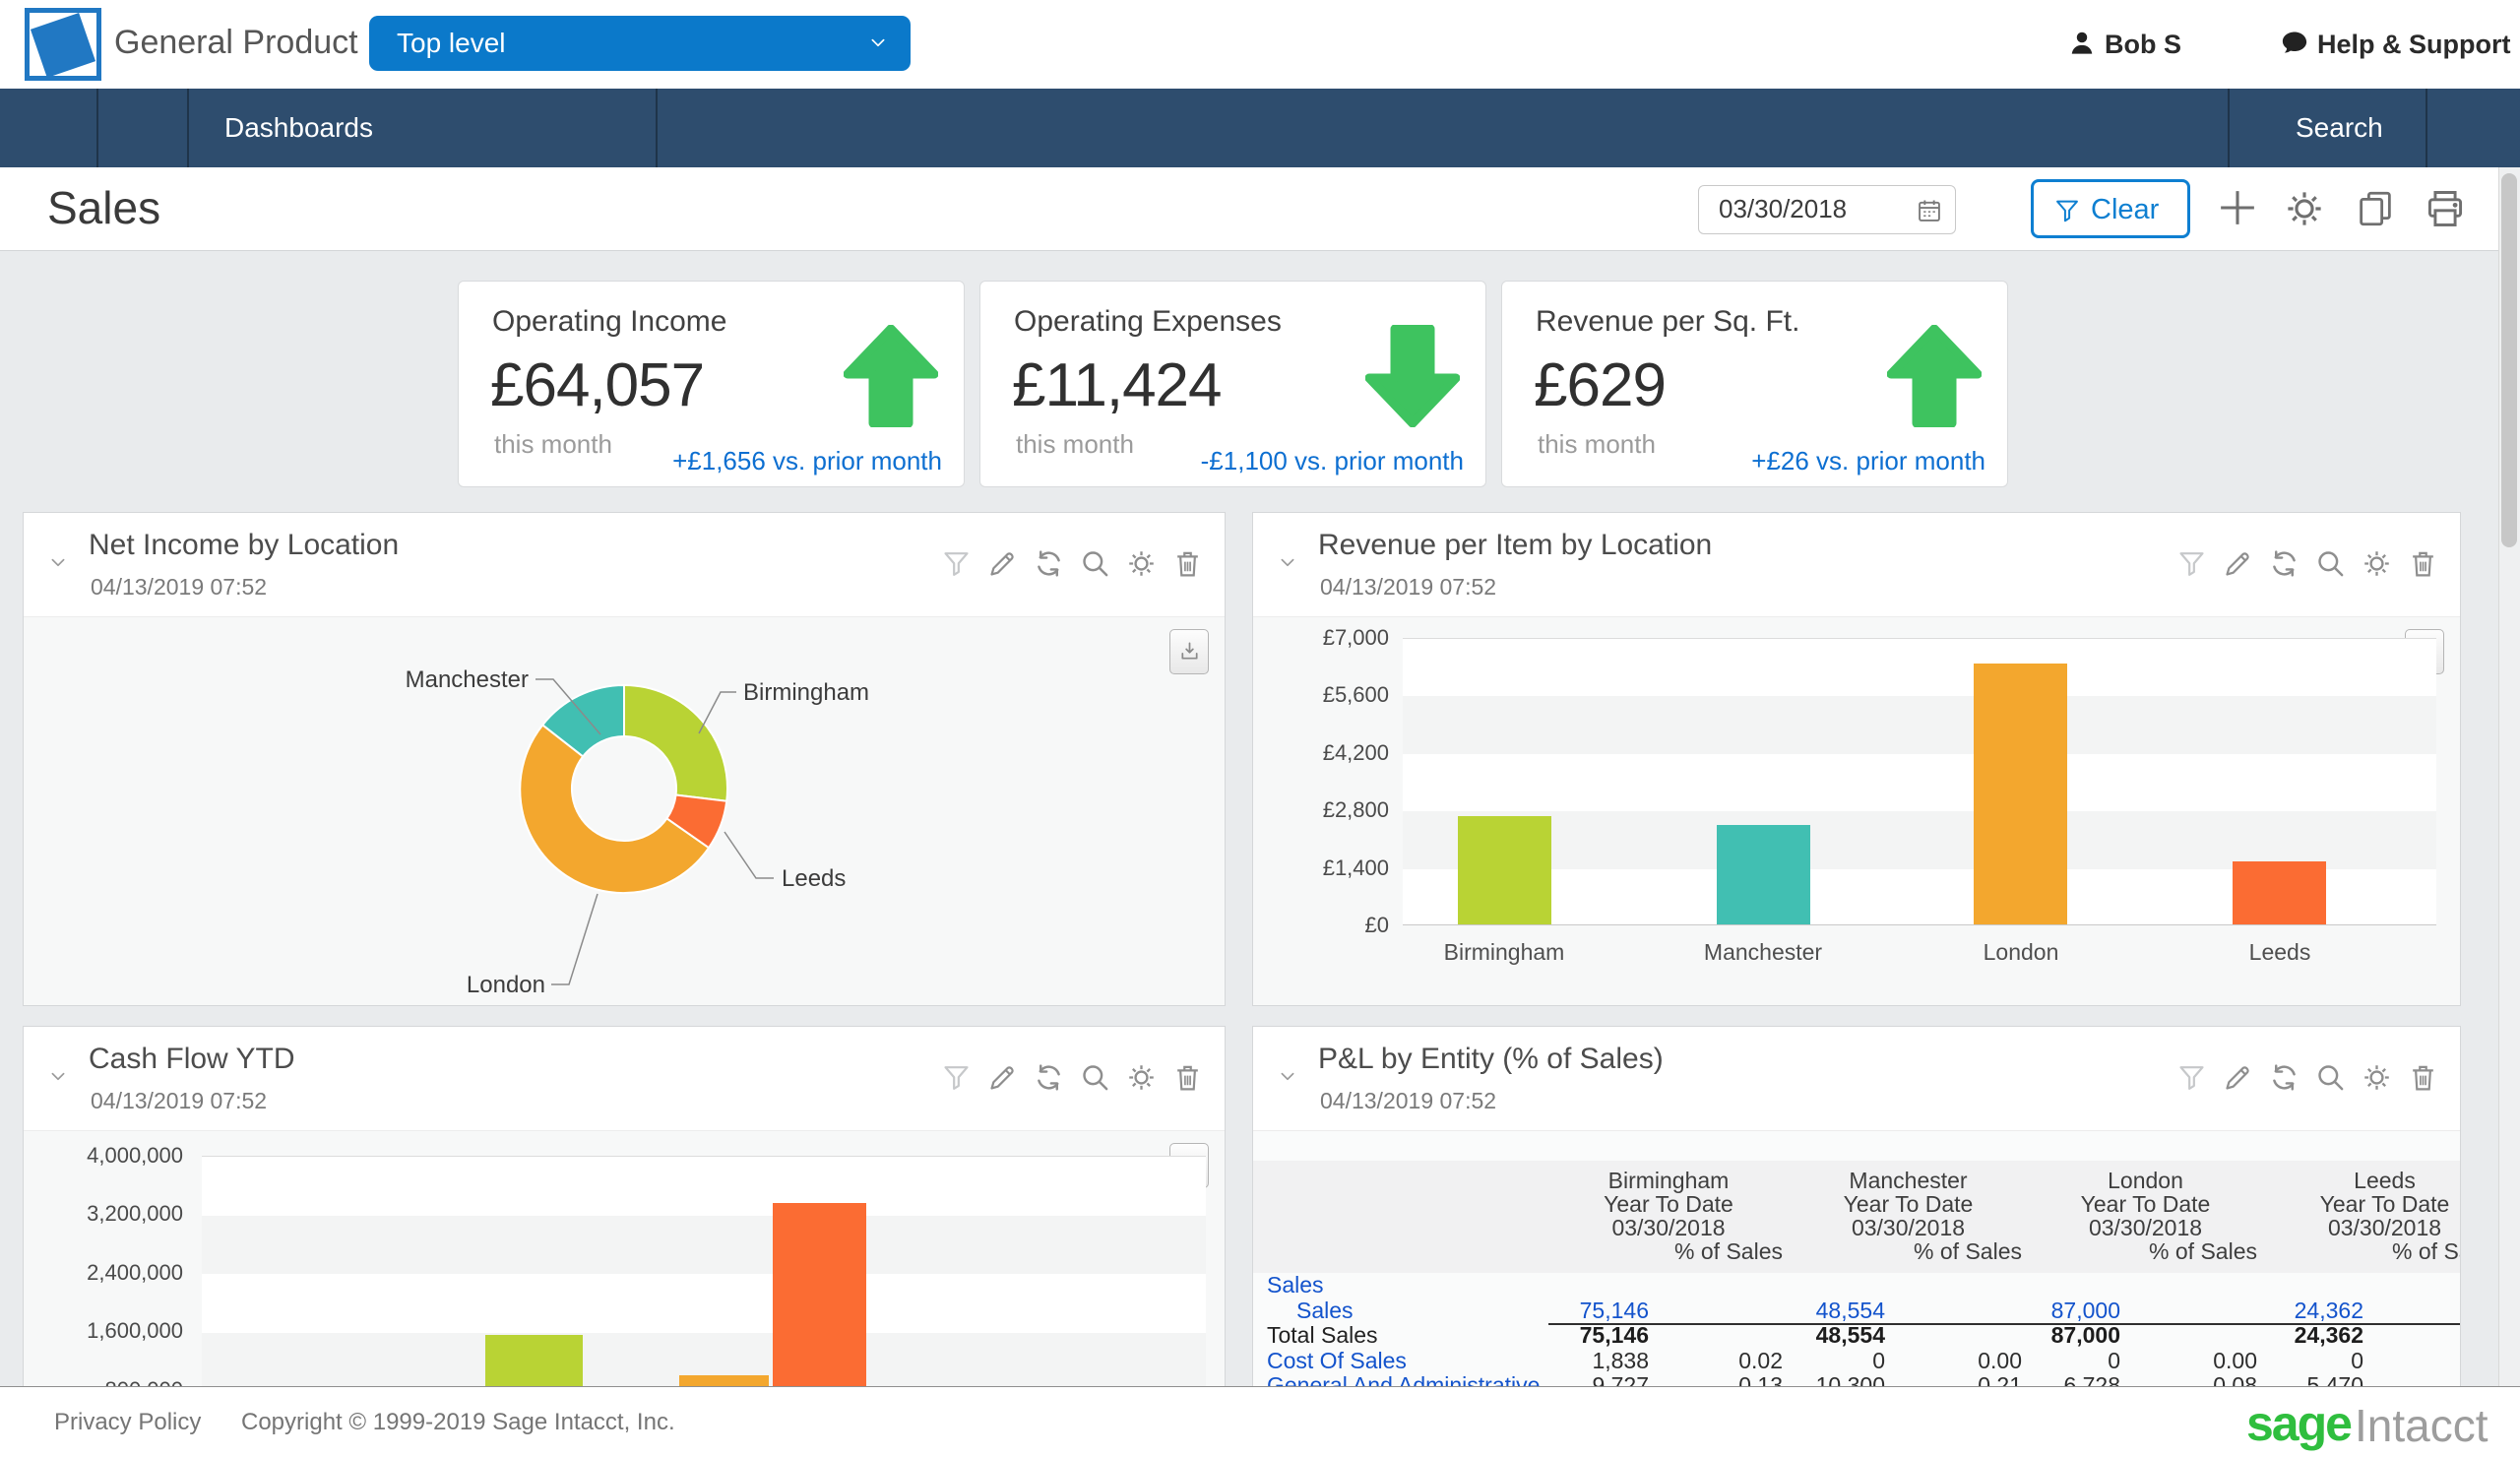 This screenshot has width=2520, height=1457. Describe the element at coordinates (1355, 809) in the screenshot. I see `y-tick: £2,800` at that location.